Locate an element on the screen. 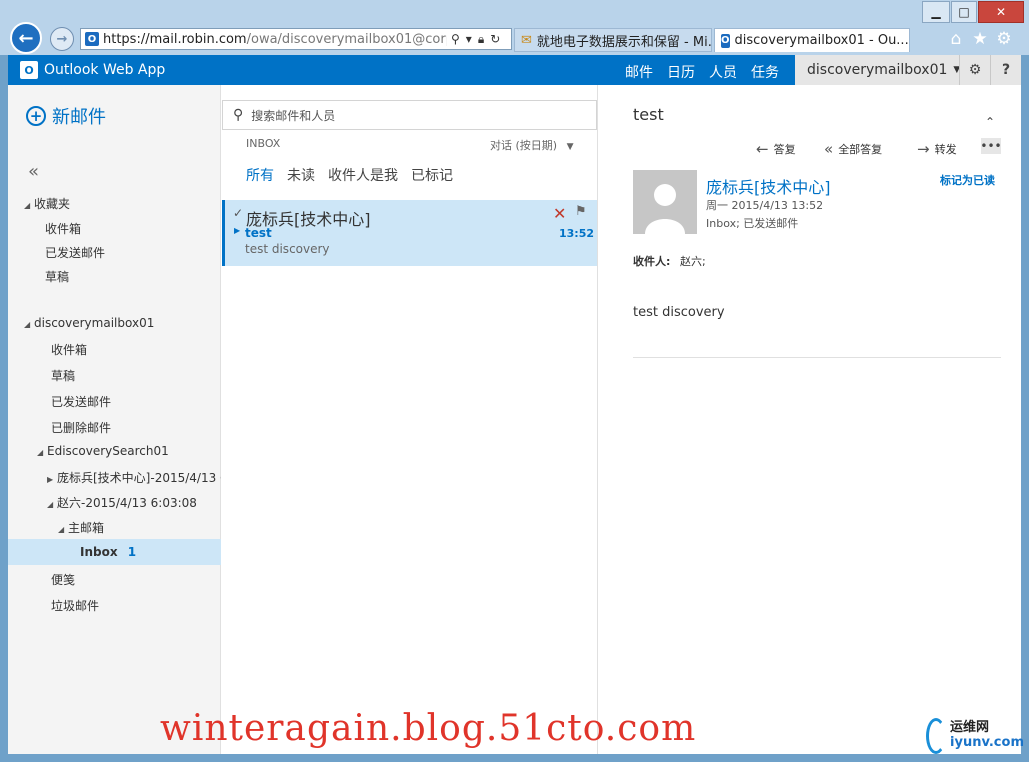  watermark-badge: 运维网 iyunv.com is located at coordinates (975, 736).